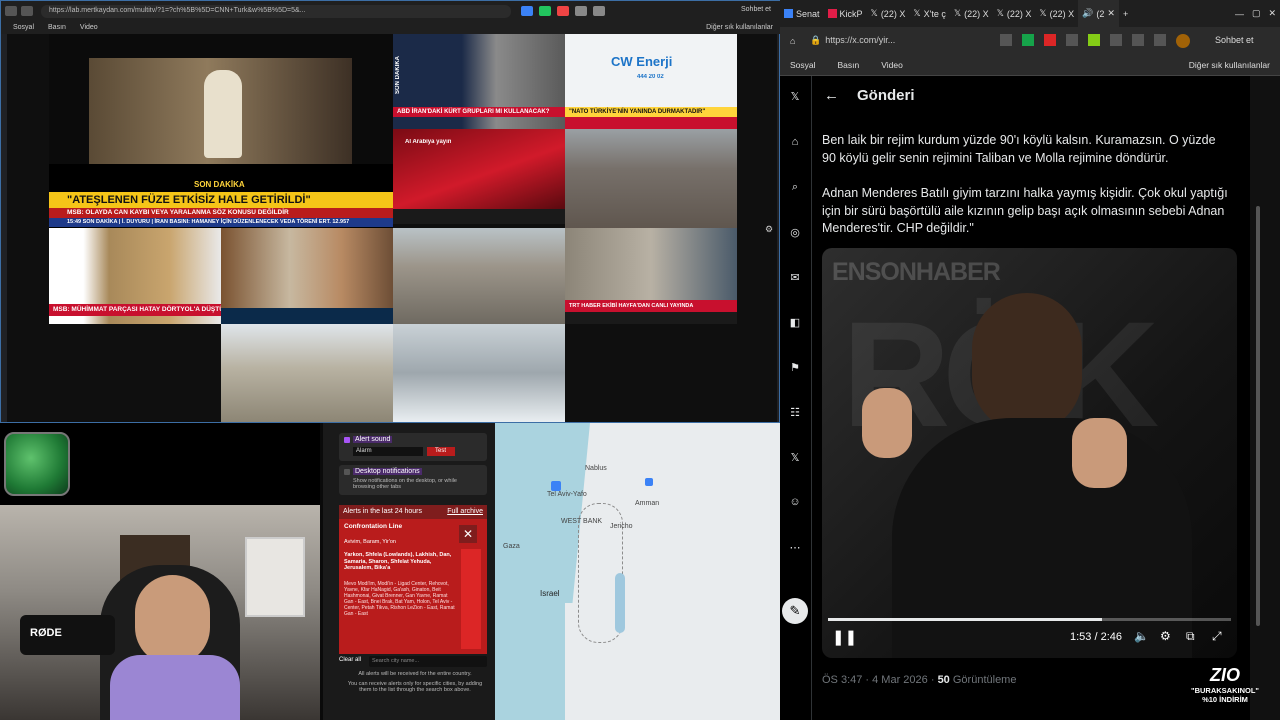 The width and height of the screenshot is (1280, 720). What do you see at coordinates (1225, 699) in the screenshot?
I see `sponsor-promo-discount: %10 İNDİRİM` at bounding box center [1225, 699].